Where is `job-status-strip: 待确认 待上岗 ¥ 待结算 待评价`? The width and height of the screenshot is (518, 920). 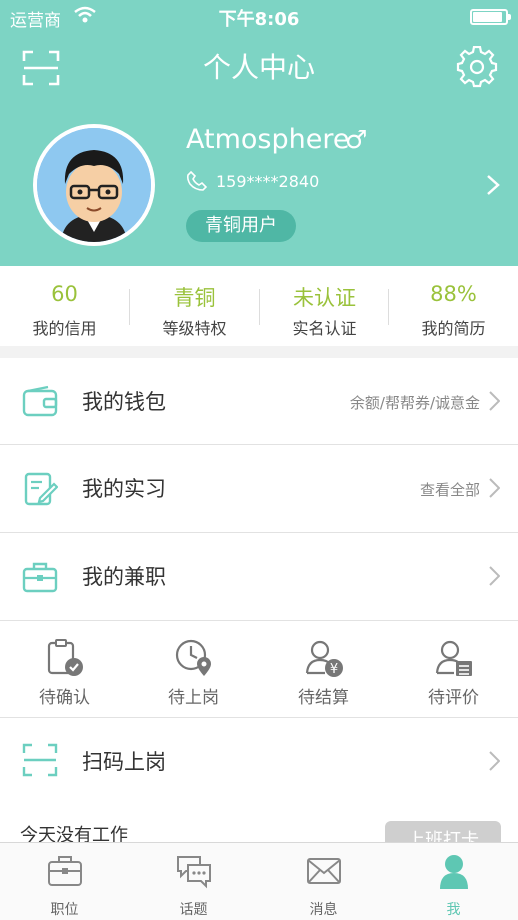
job-status-strip: 待确认 待上岗 ¥ 待结算 待评价 is located at coordinates (259, 669).